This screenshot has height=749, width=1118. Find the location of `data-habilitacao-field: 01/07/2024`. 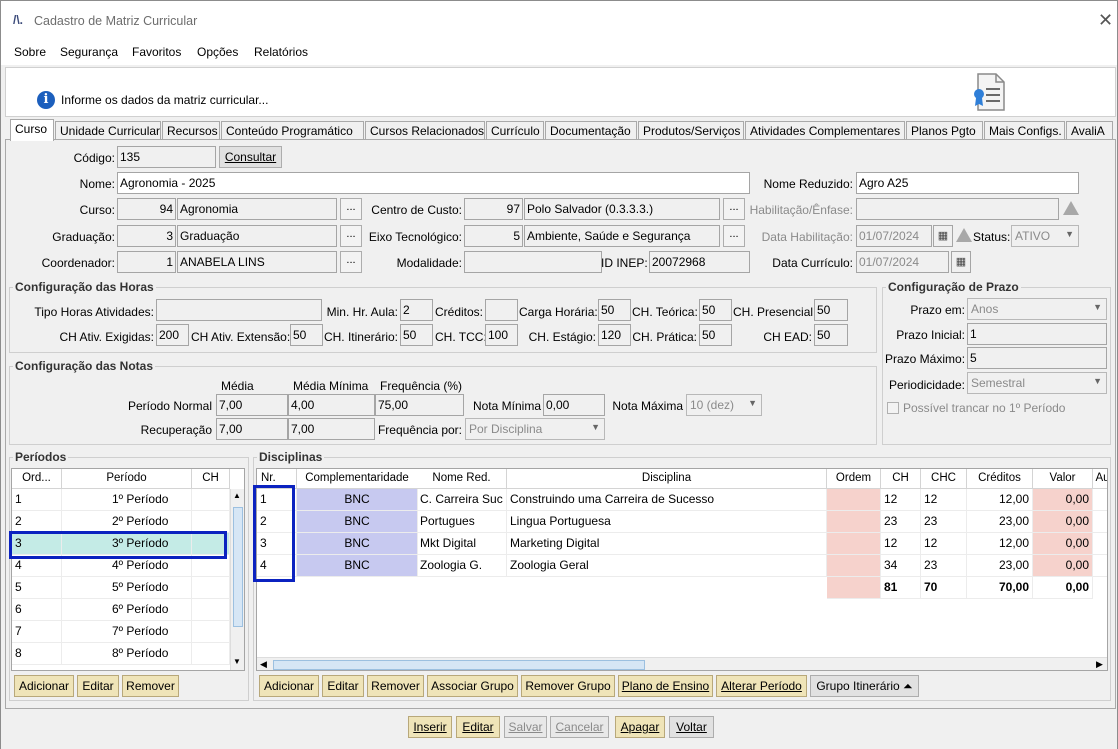

data-habilitacao-field: 01/07/2024 is located at coordinates (894, 236).